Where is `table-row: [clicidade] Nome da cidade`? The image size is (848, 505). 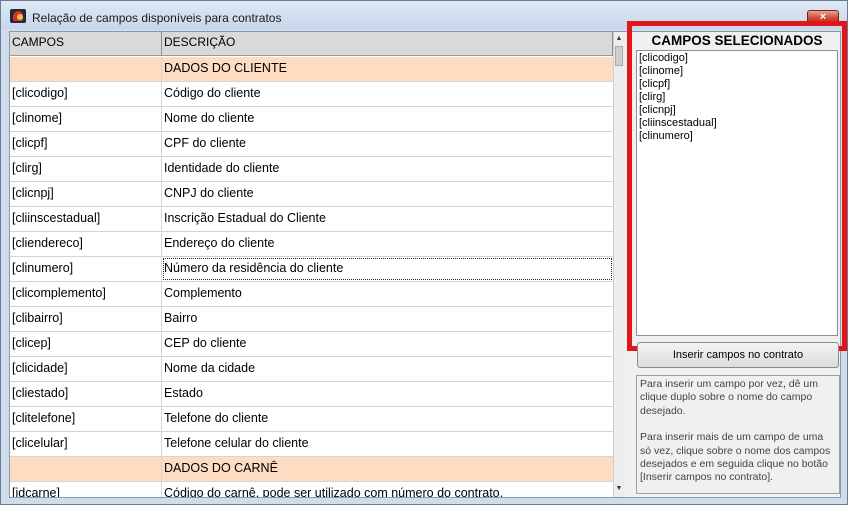
table-row: [clicidade] Nome da cidade is located at coordinates (311, 369).